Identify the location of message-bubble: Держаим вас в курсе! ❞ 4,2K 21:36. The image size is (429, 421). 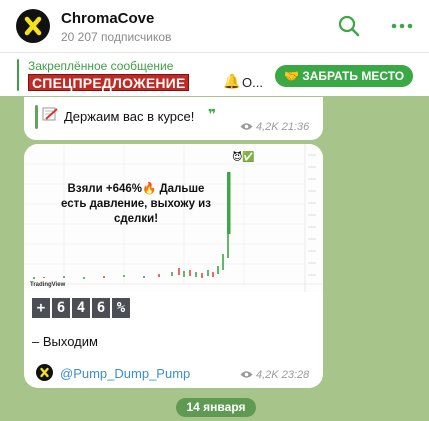
(173, 118).